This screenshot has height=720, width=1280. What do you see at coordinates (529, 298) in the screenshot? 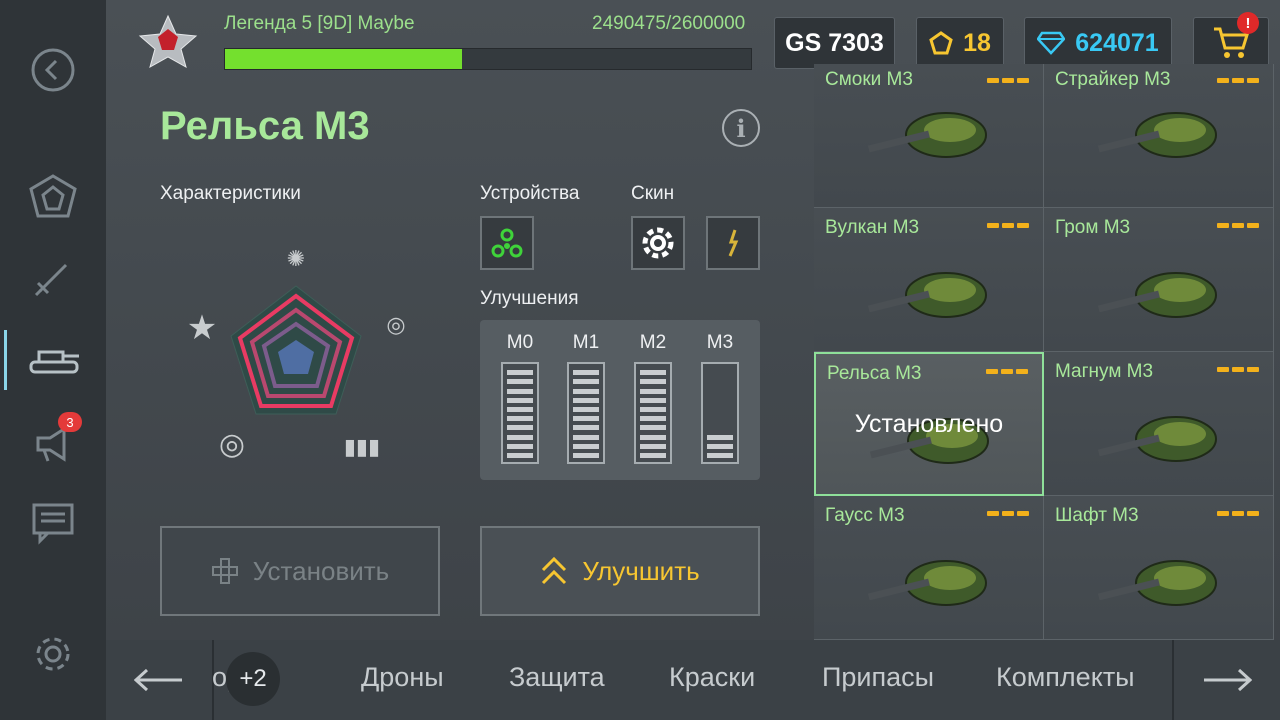
I see `upgrades-label: Улучшения` at bounding box center [529, 298].